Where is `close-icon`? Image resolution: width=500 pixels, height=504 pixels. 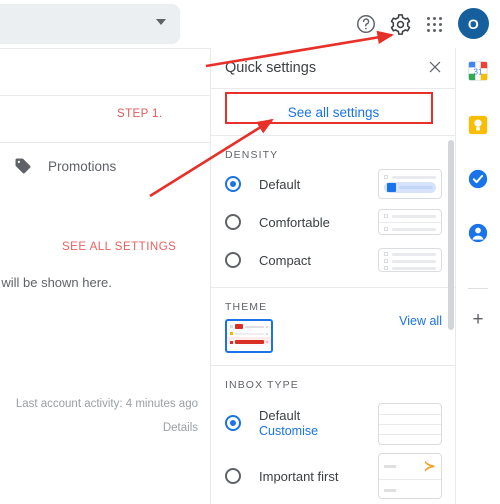
close-icon is located at coordinates (435, 67).